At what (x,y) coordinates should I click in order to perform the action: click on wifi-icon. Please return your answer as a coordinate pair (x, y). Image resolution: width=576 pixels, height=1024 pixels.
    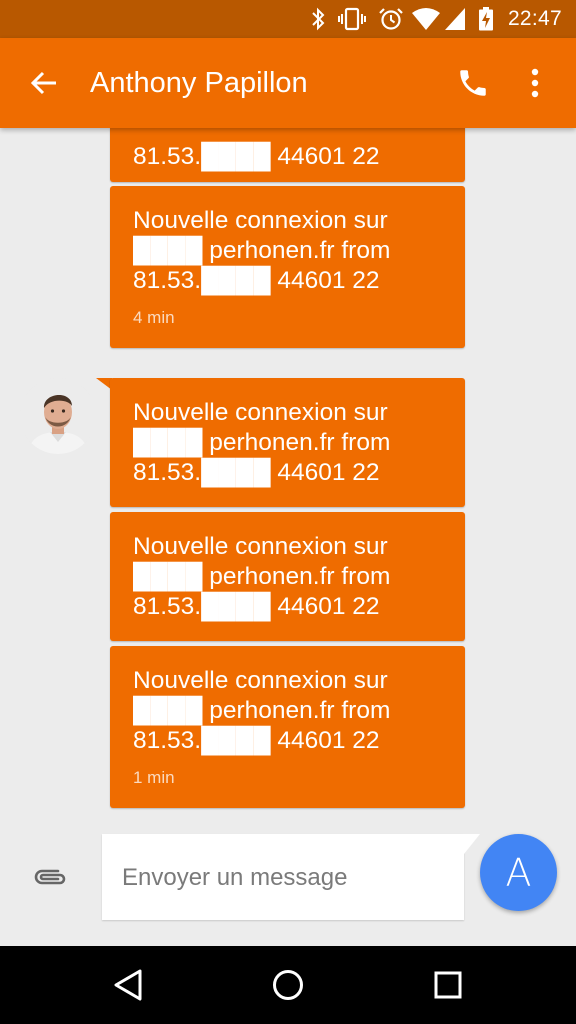
    Looking at the image, I should click on (426, 21).